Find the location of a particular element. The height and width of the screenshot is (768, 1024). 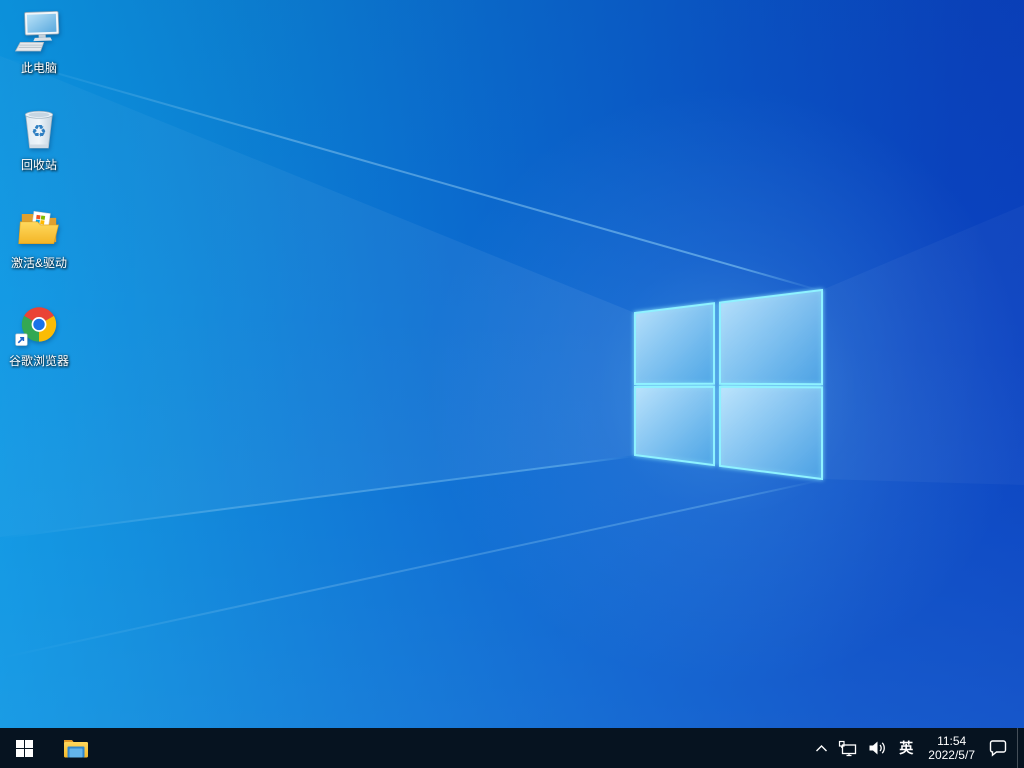

recycle-bin-icon: ♻ is located at coordinates (39, 129).